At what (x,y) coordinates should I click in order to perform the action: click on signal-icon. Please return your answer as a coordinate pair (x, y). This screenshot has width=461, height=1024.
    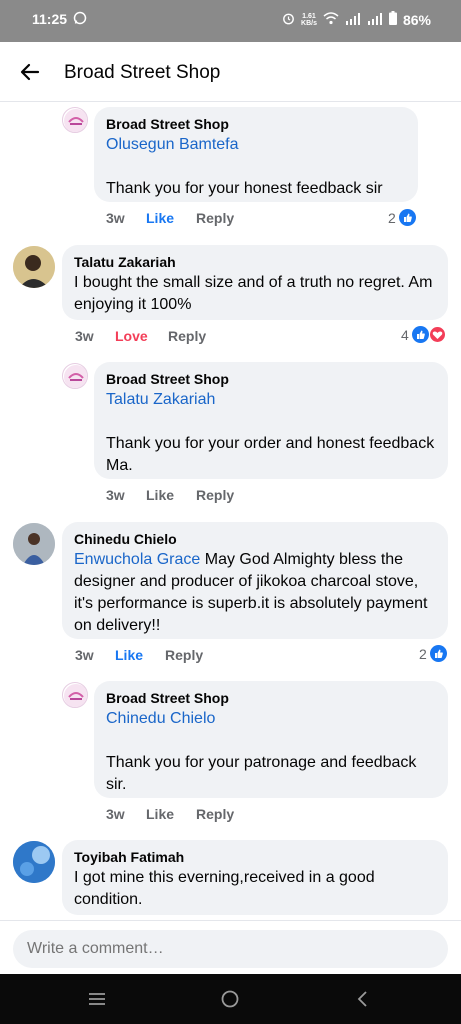
    Looking at the image, I should click on (353, 20).